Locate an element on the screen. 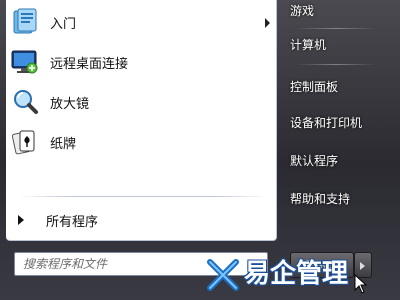 This screenshot has height=300, width=400. program-label: 放大镜 is located at coordinates (70, 104).